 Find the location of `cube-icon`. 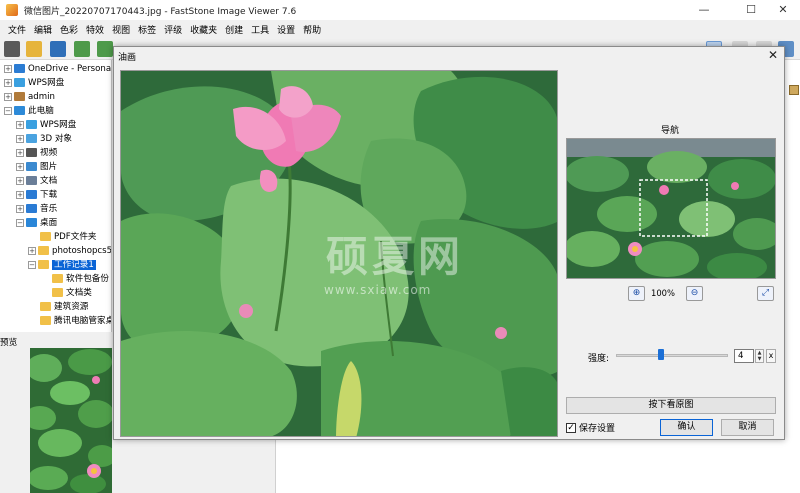

cube-icon is located at coordinates (31, 138).